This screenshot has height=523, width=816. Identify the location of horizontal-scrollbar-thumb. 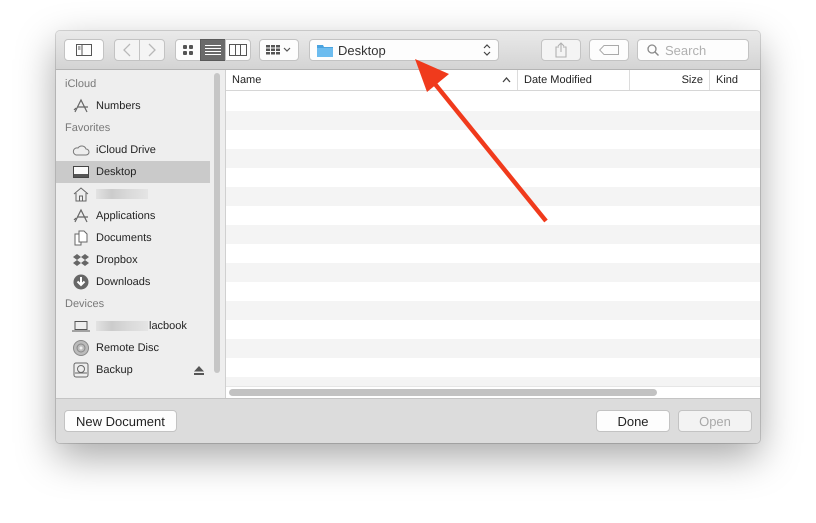
(443, 392).